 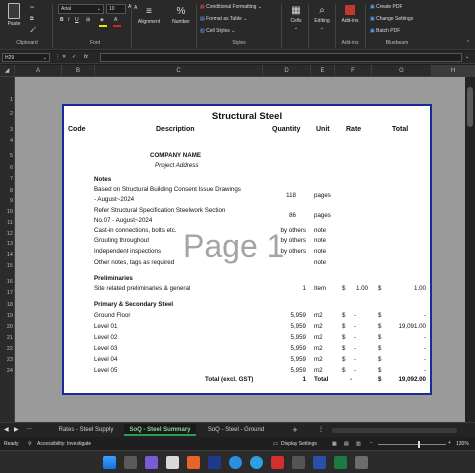 What do you see at coordinates (6, 429) in the screenshot?
I see `prev-sheet-icon: ◀` at bounding box center [6, 429].